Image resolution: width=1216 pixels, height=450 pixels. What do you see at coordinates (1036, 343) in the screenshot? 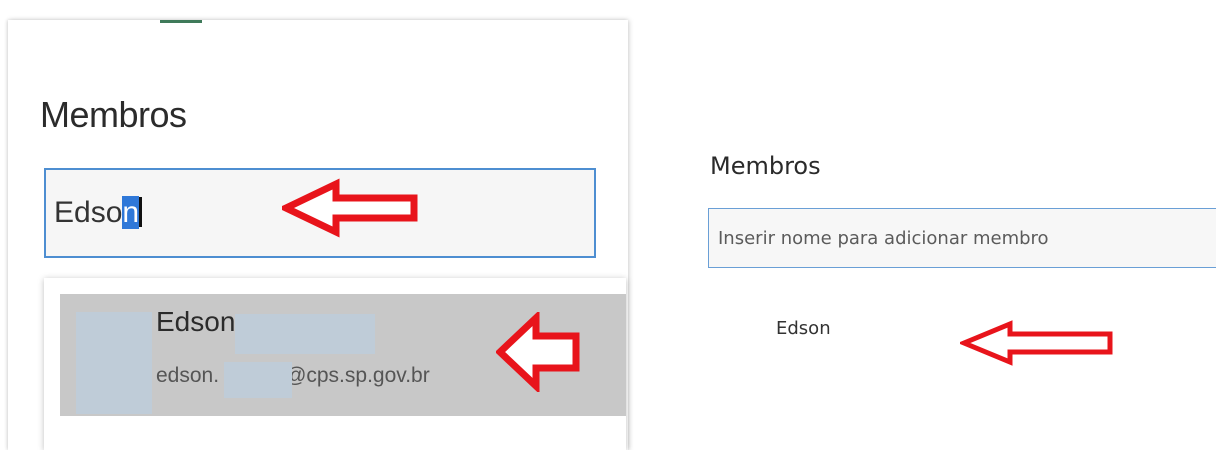
I see `annotation-arrow-member-icon` at bounding box center [1036, 343].